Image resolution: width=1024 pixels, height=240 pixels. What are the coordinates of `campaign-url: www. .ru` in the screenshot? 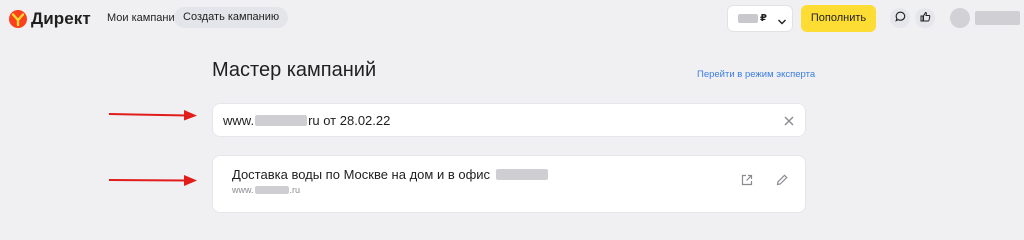 It's located at (266, 190).